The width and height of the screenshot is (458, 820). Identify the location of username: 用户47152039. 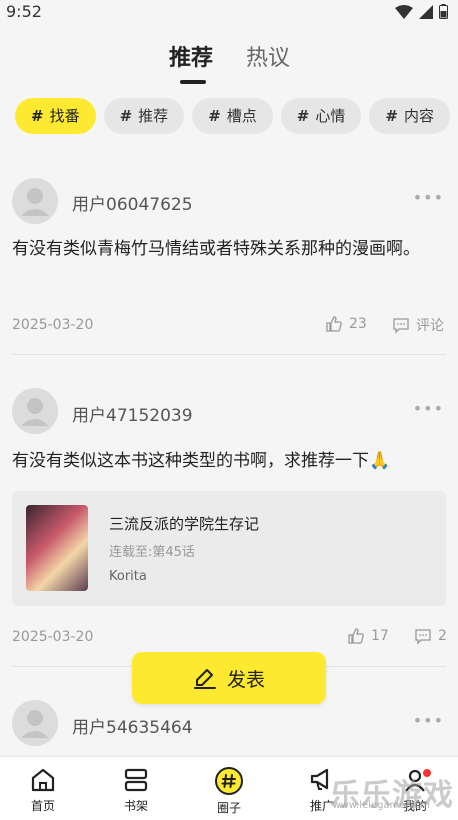
(132, 413).